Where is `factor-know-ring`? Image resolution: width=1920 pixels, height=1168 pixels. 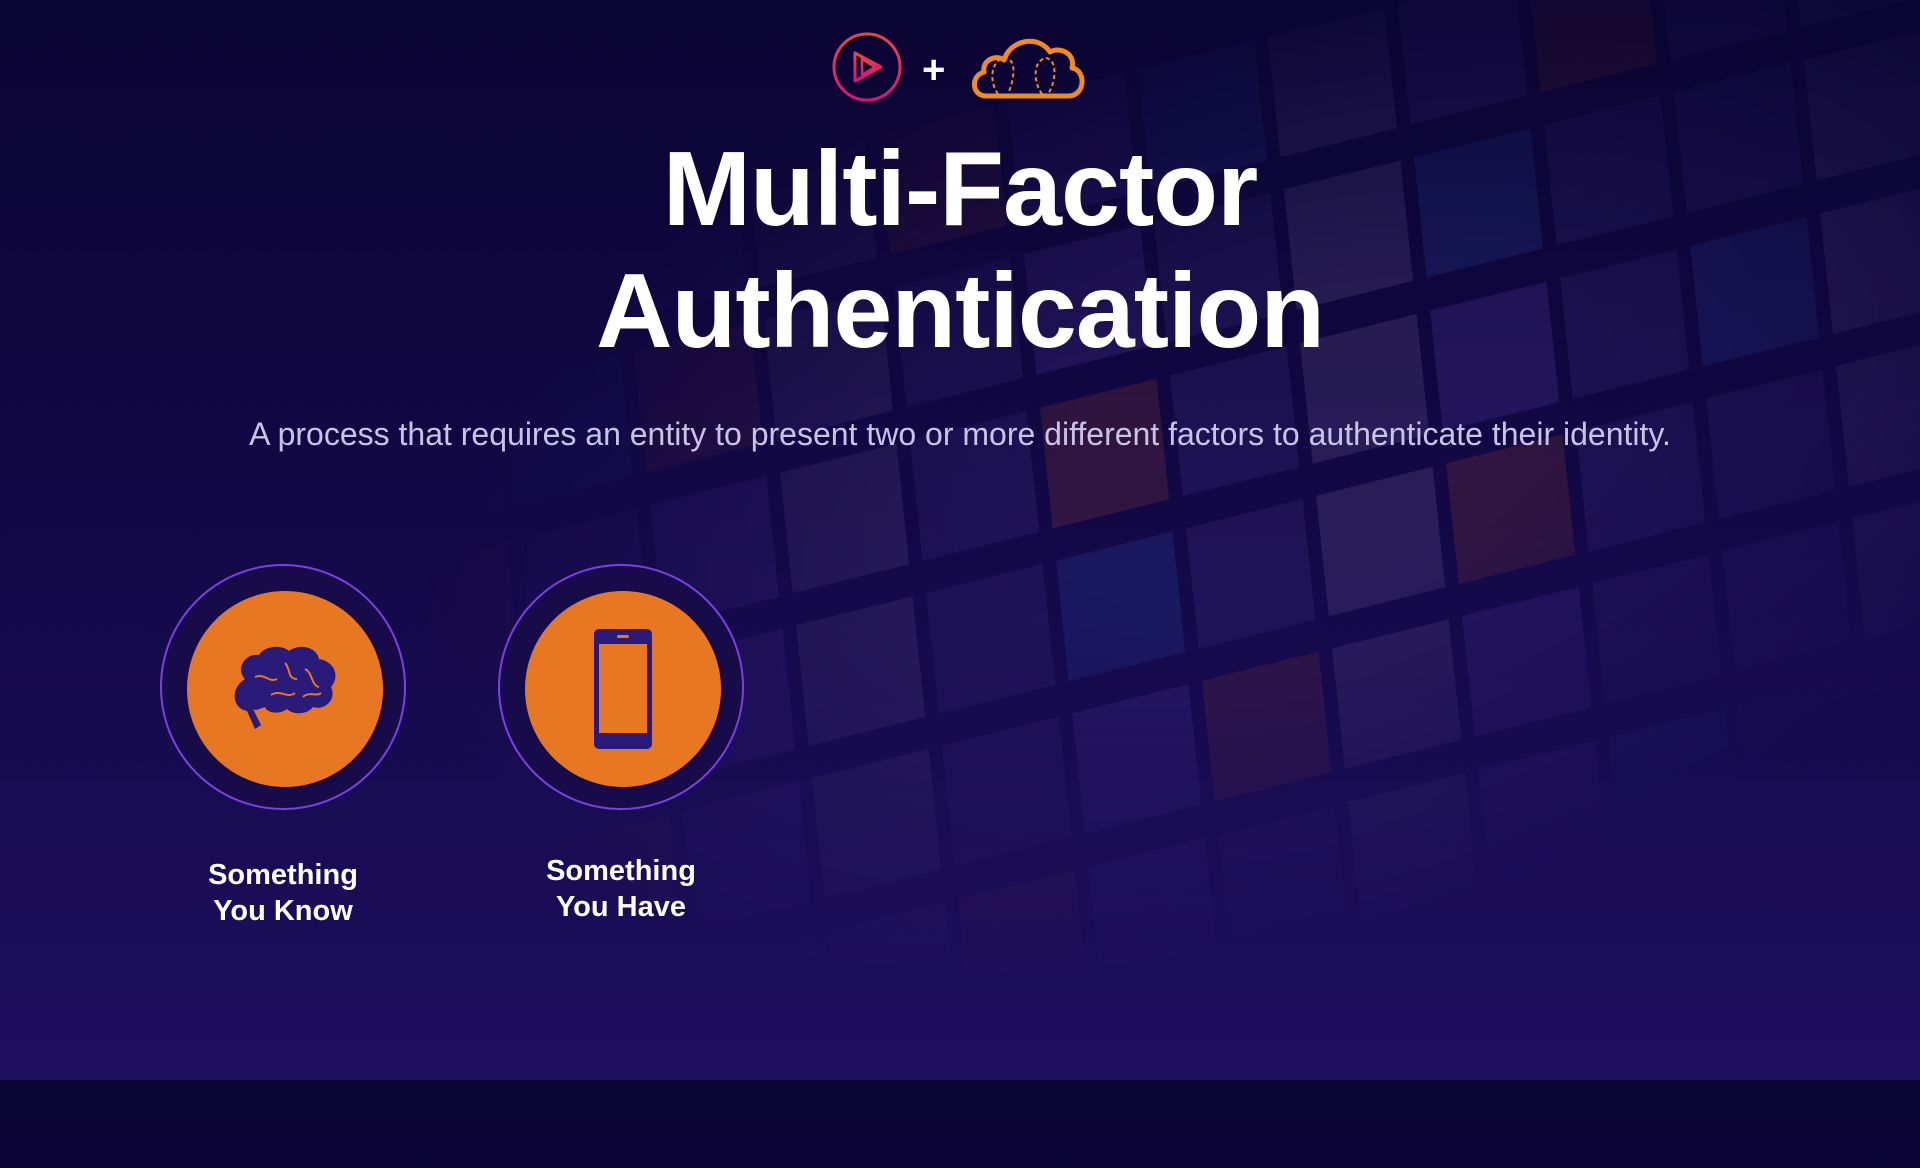 factor-know-ring is located at coordinates (283, 687).